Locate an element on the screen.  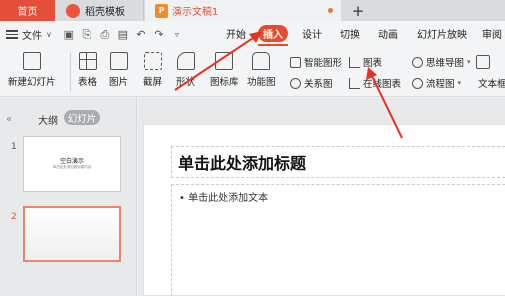
screenshot-icon is located at coordinates (152, 61).